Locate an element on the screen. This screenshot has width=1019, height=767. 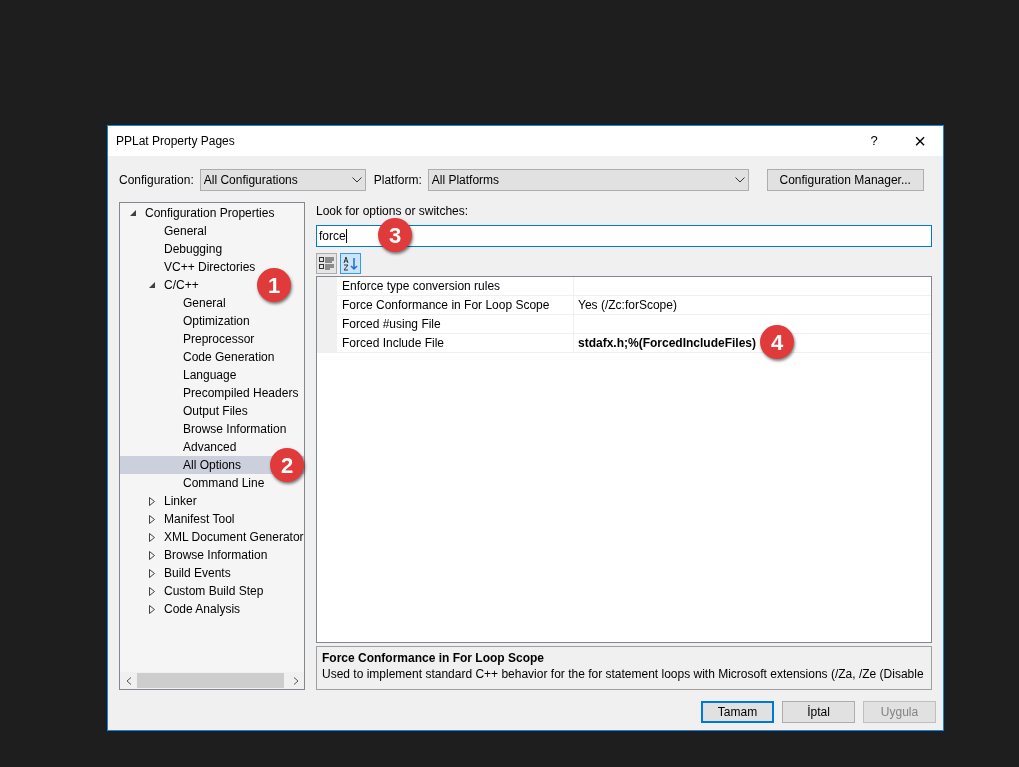
step-number-badge: 1 is located at coordinates (274, 285).